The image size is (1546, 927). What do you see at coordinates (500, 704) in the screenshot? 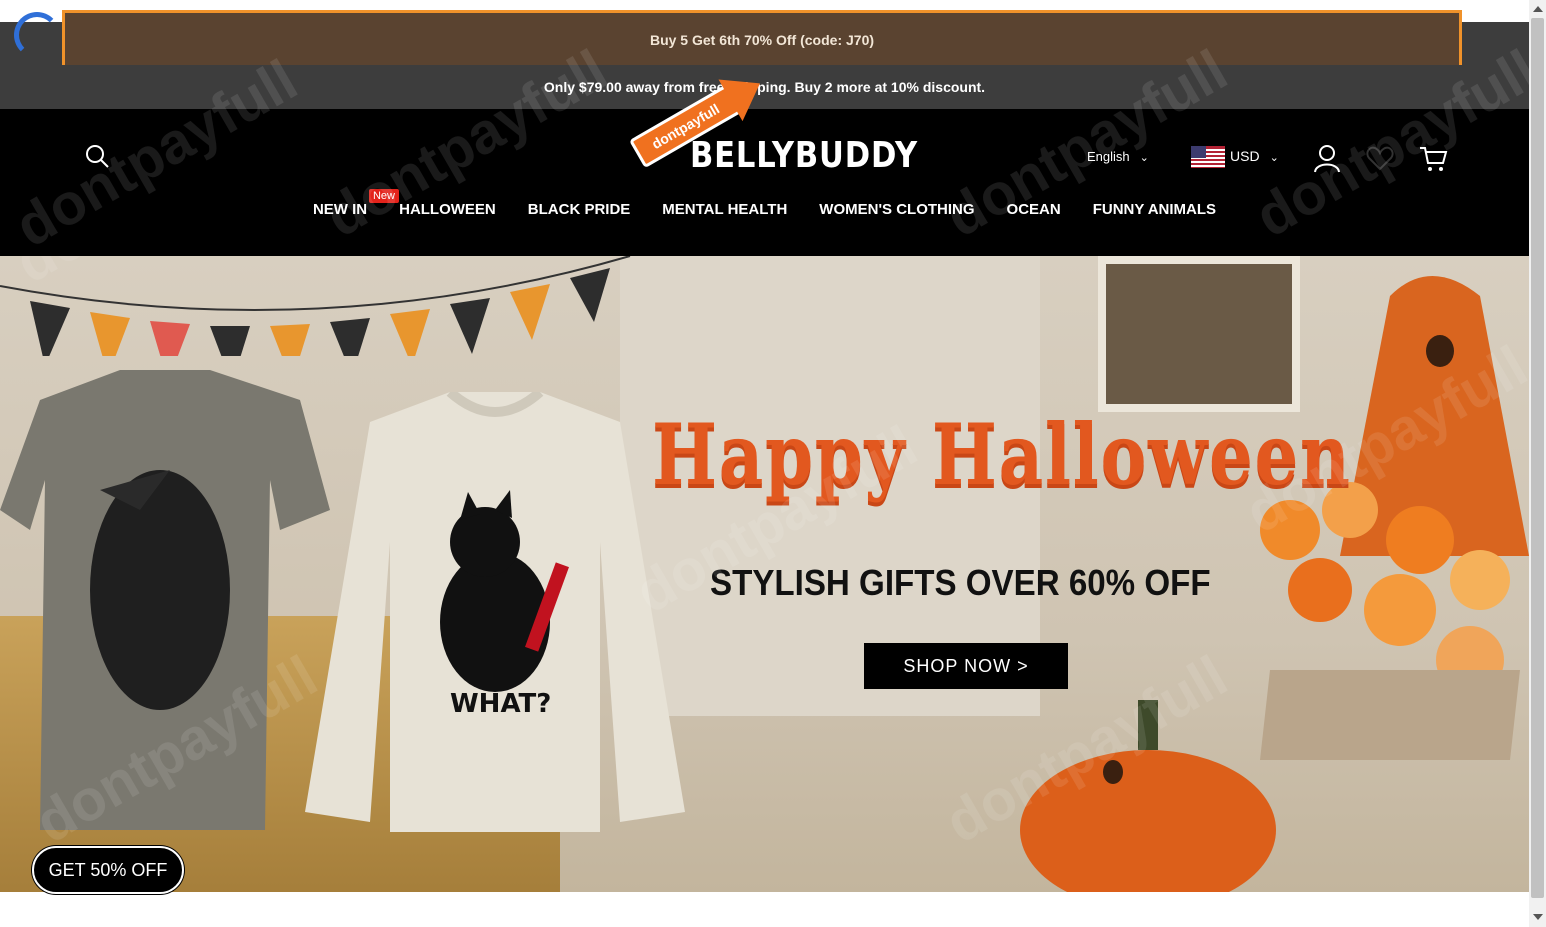
I see `sweater-print-text: WHAT?` at bounding box center [500, 704].